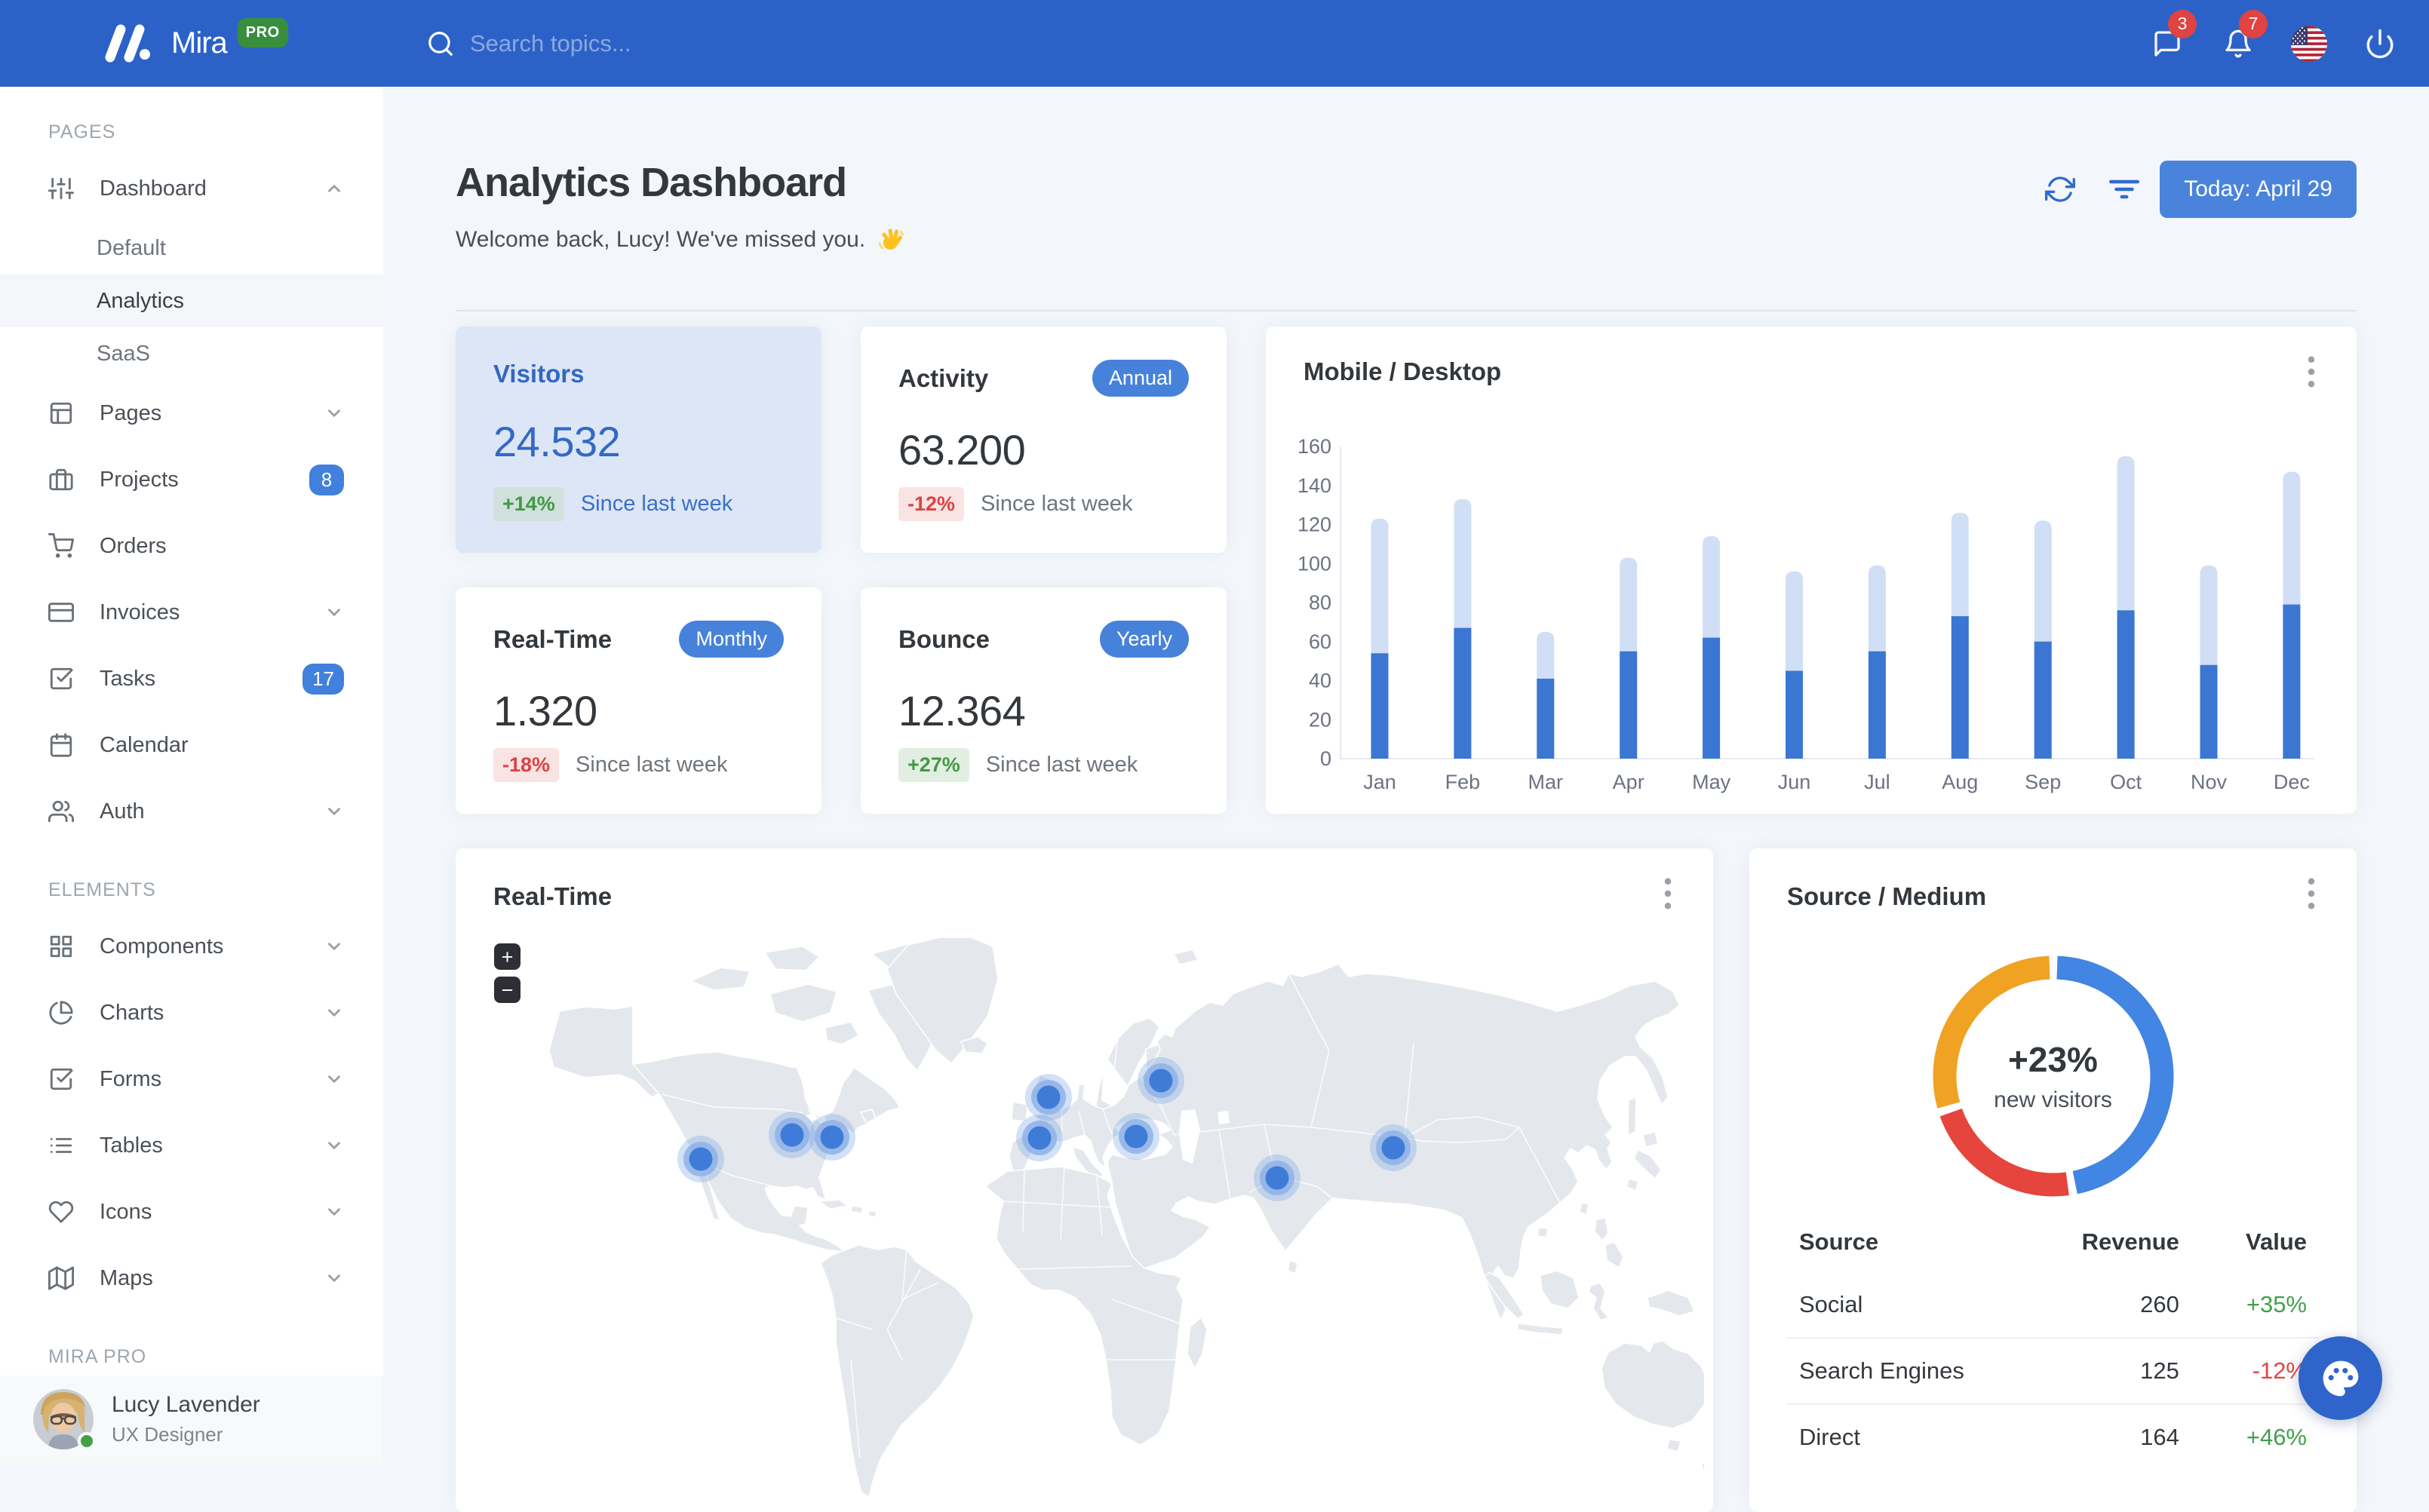  Describe the element at coordinates (191, 1079) in the screenshot. I see `sidebar-item-forms: Forms` at that location.